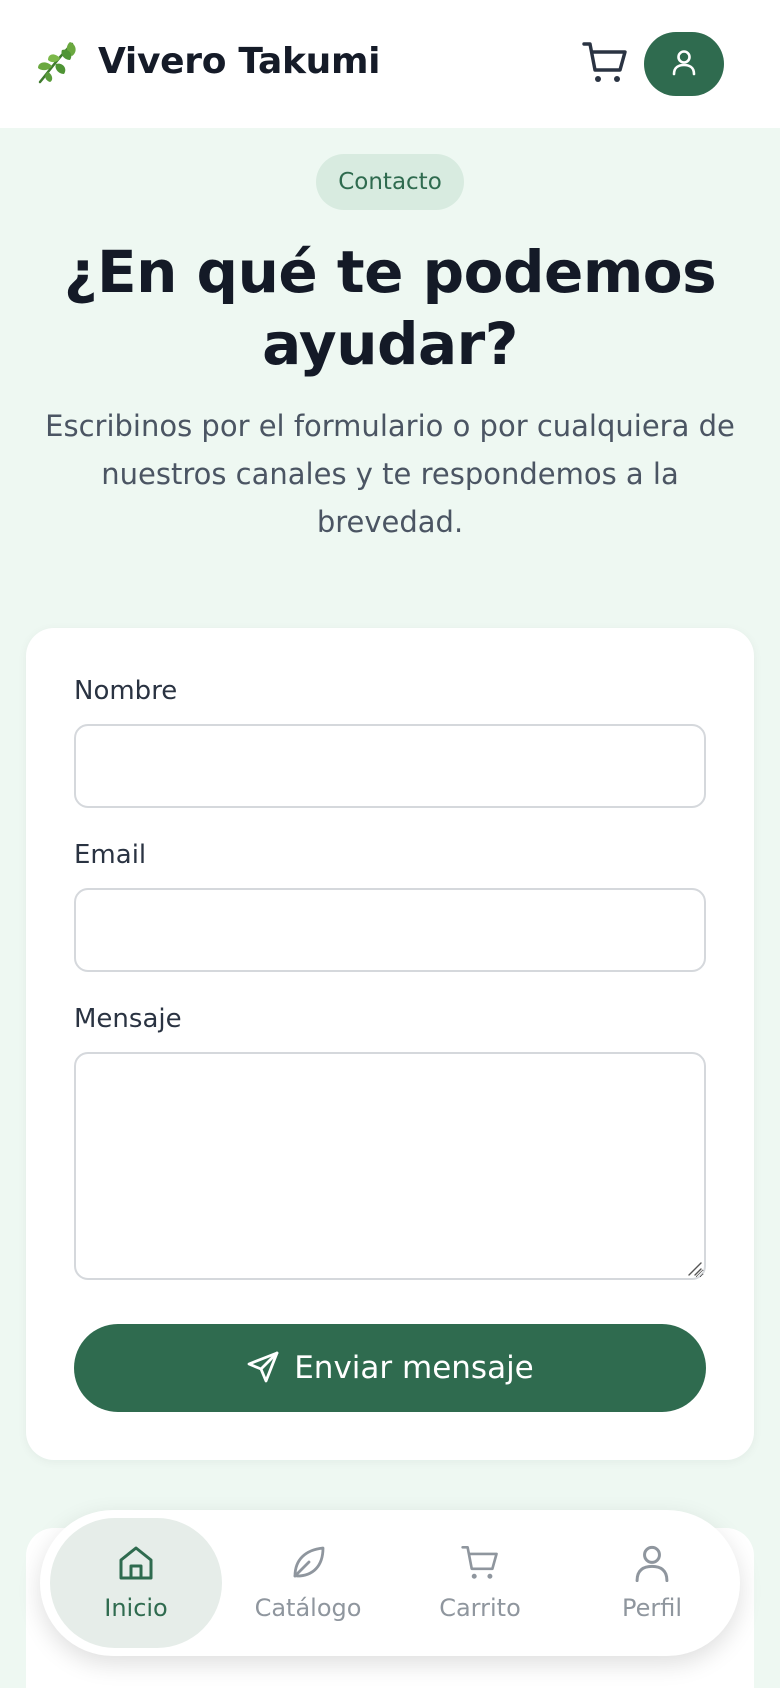 This screenshot has height=1688, width=780. What do you see at coordinates (308, 1608) in the screenshot?
I see `nav-label: Catálogo` at bounding box center [308, 1608].